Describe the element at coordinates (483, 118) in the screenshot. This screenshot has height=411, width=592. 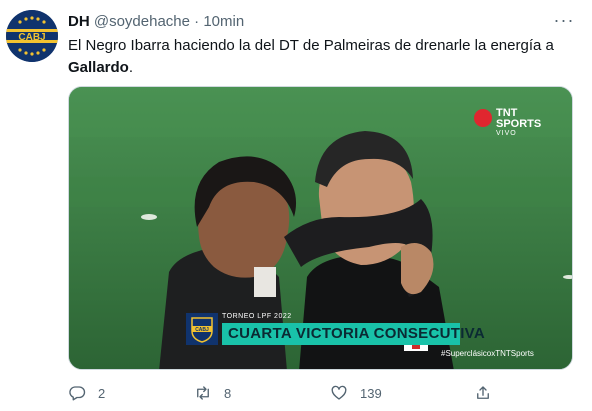
I see `tnt-logo-icon` at that location.